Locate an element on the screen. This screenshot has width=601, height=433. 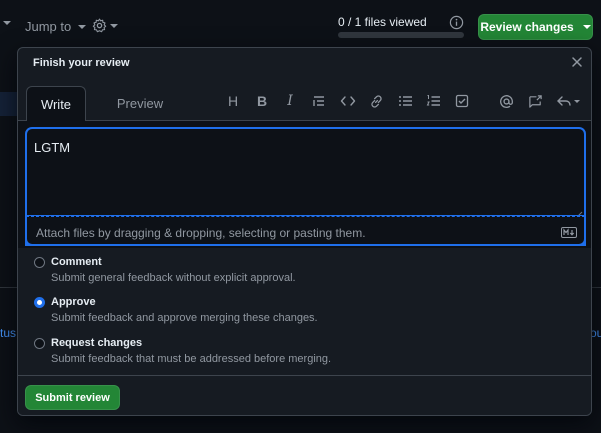
tab-write: Write is located at coordinates (56, 103).